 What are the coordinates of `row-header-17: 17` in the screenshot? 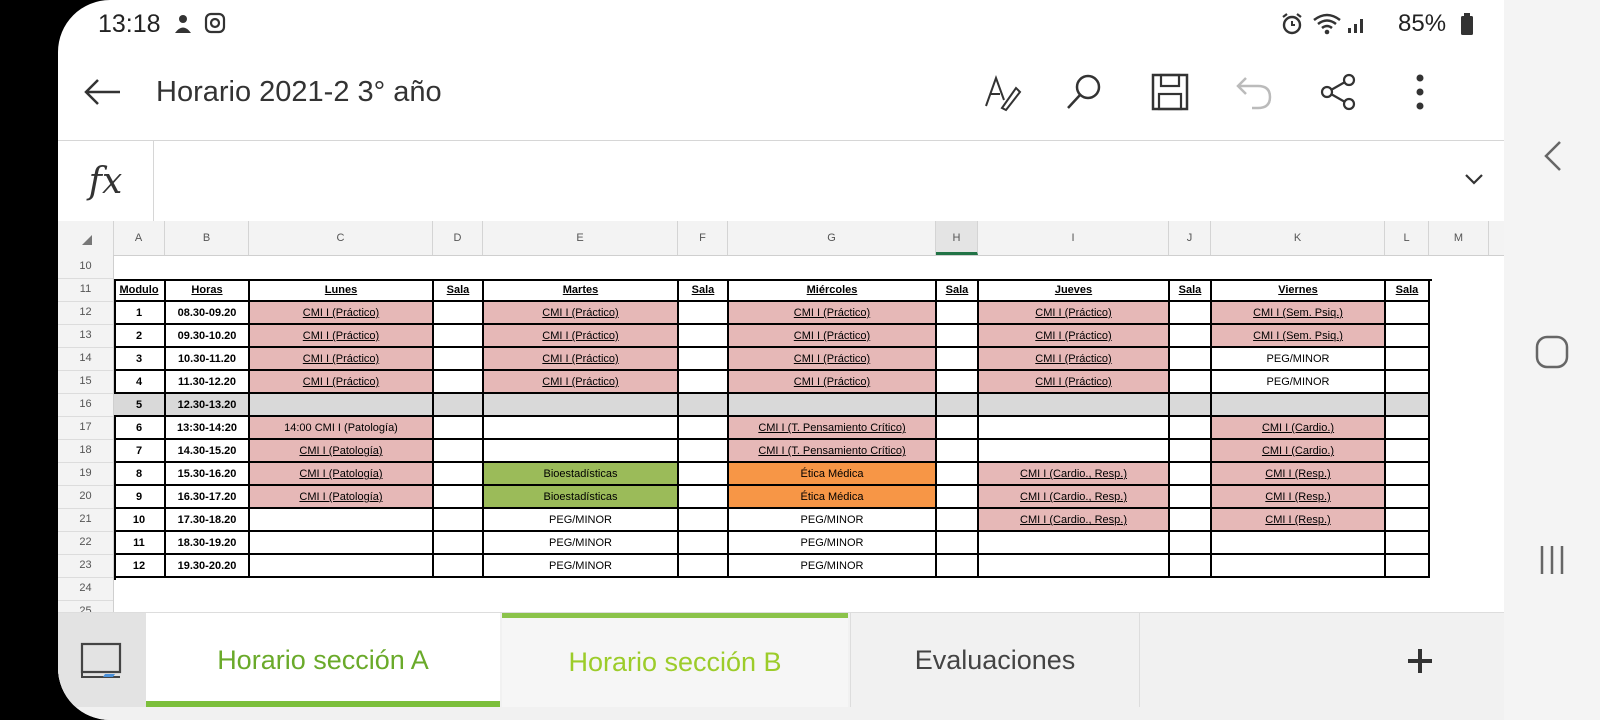 It's located at (85, 428).